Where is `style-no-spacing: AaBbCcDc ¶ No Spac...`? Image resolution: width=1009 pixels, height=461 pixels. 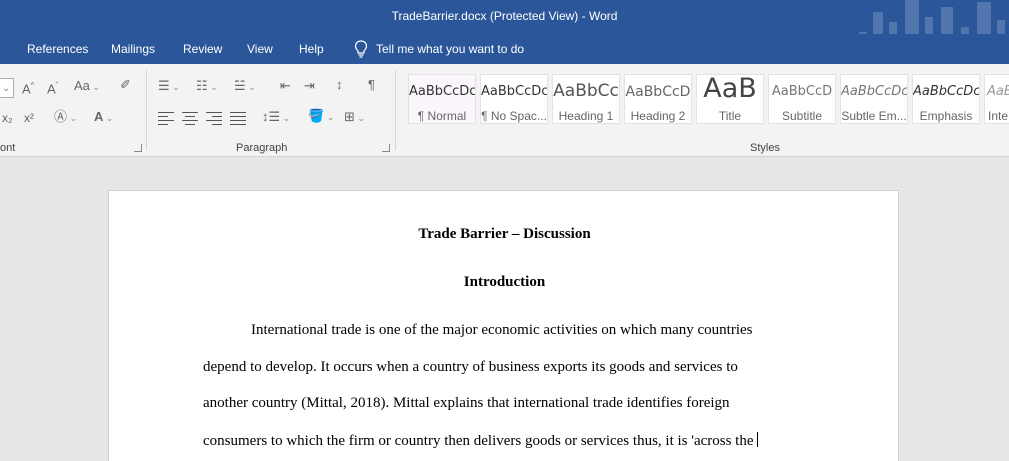
style-no-spacing: AaBbCcDc ¶ No Spac... is located at coordinates (514, 99).